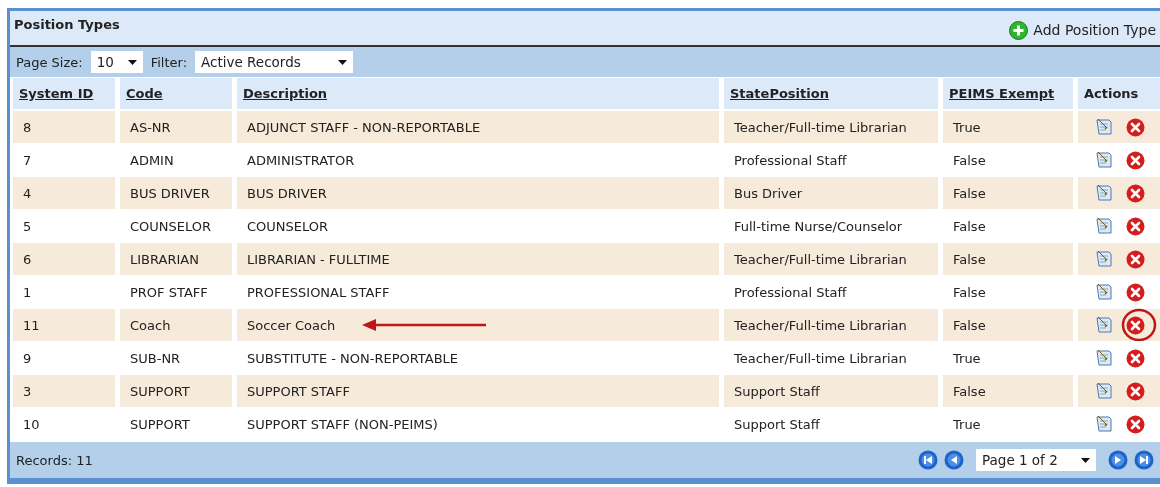 This screenshot has width=1160, height=487. I want to click on plus-icon, so click(1019, 30).